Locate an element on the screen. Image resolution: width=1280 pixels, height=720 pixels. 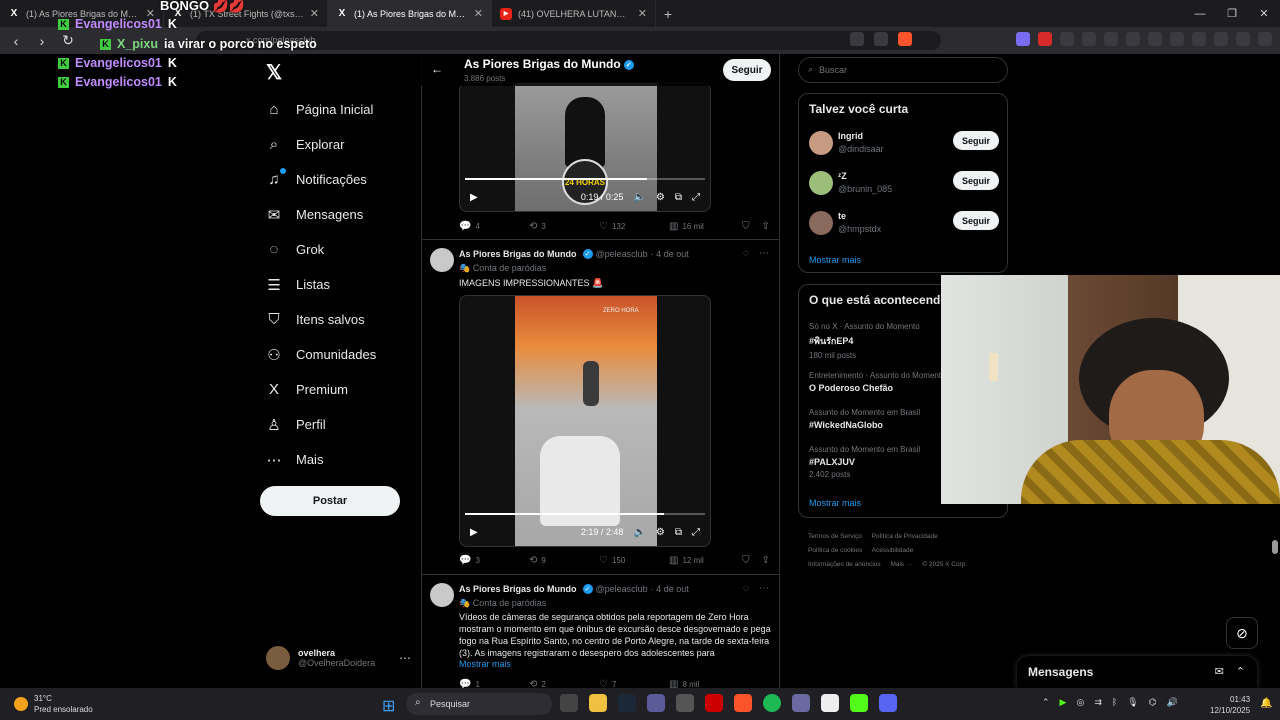
account-switcher: ovelhera @OvelheraDoidera ⋯ is located at coordinates (338, 658).